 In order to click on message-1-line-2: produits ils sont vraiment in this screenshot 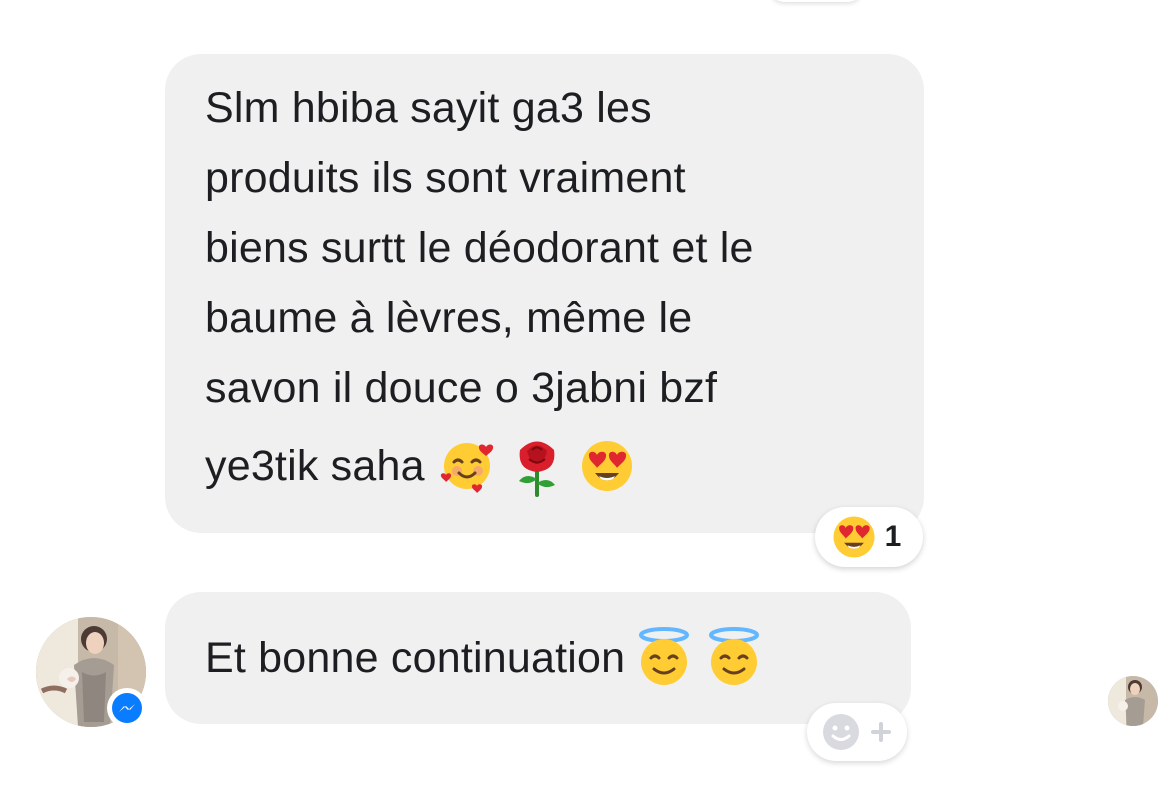, I will do `click(445, 178)`.